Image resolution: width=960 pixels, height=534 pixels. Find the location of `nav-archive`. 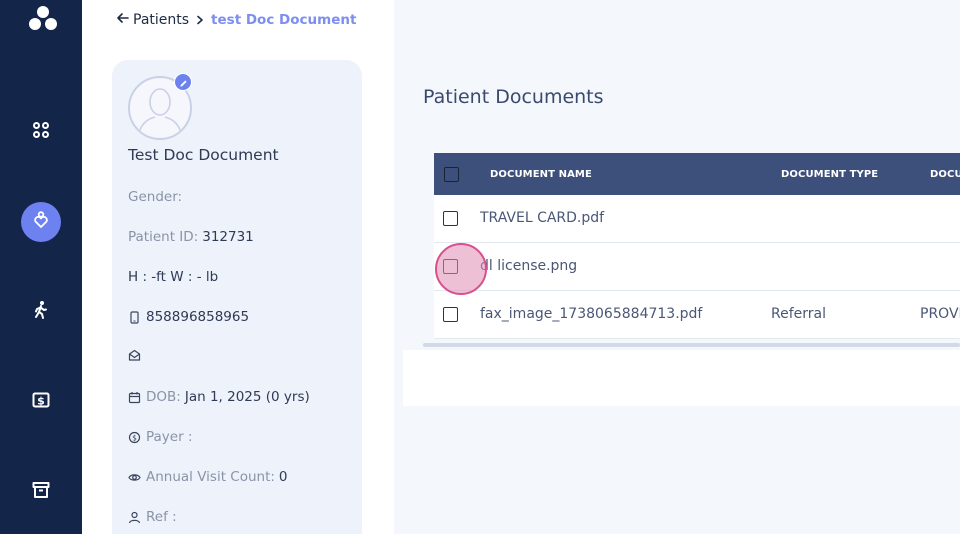

nav-archive is located at coordinates (41, 492).